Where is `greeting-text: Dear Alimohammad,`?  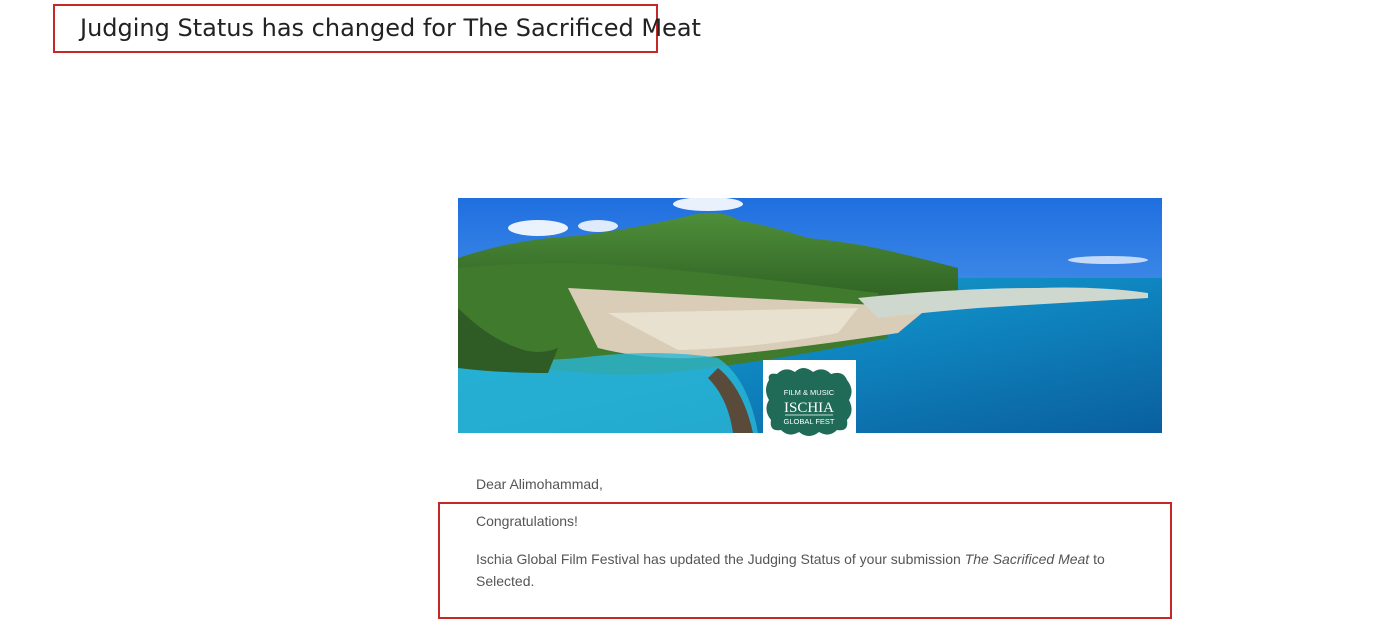
greeting-text: Dear Alimohammad, is located at coordinates (539, 484).